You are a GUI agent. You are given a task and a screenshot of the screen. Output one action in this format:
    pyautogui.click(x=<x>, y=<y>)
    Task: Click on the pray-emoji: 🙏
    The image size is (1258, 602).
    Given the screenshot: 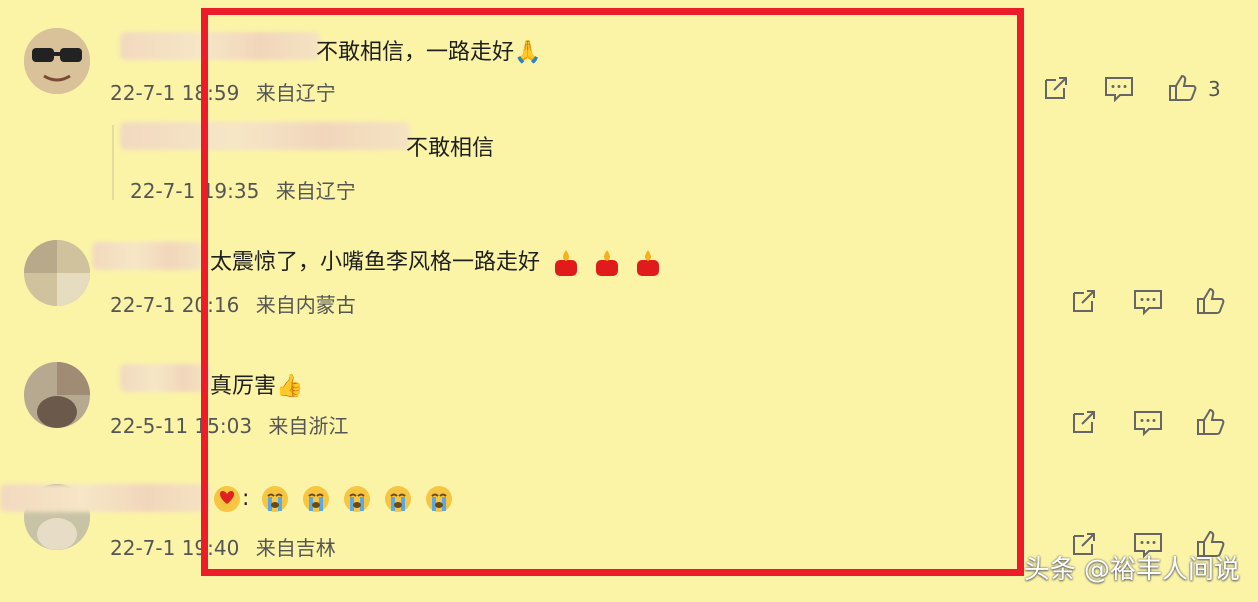 What is the action you would take?
    pyautogui.click(x=528, y=52)
    